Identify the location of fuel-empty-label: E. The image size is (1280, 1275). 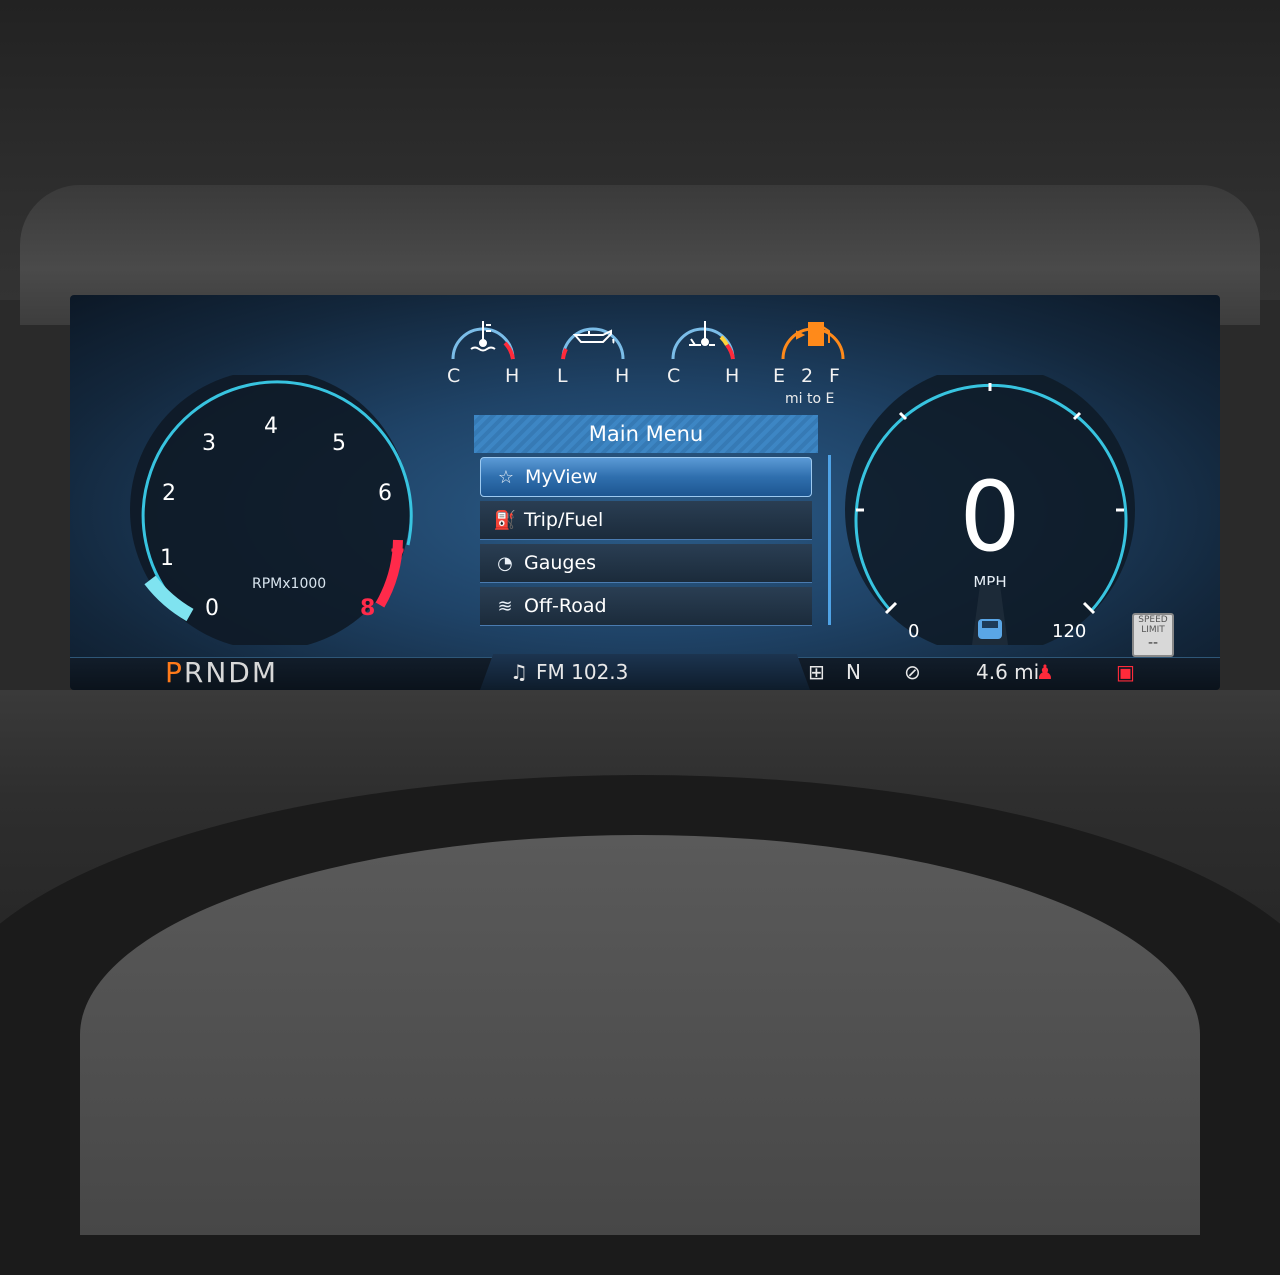
(779, 376).